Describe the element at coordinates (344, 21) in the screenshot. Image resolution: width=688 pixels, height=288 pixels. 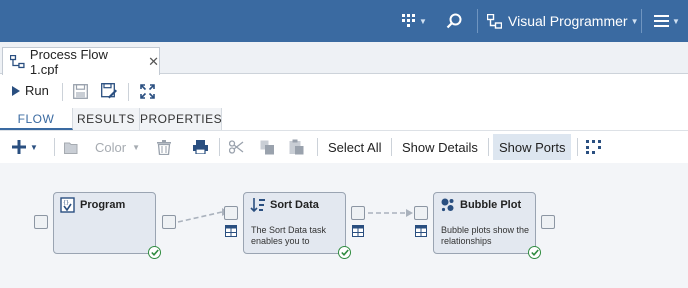
I see `app-header: ▼ Visual Programmer ▼ ▼` at that location.